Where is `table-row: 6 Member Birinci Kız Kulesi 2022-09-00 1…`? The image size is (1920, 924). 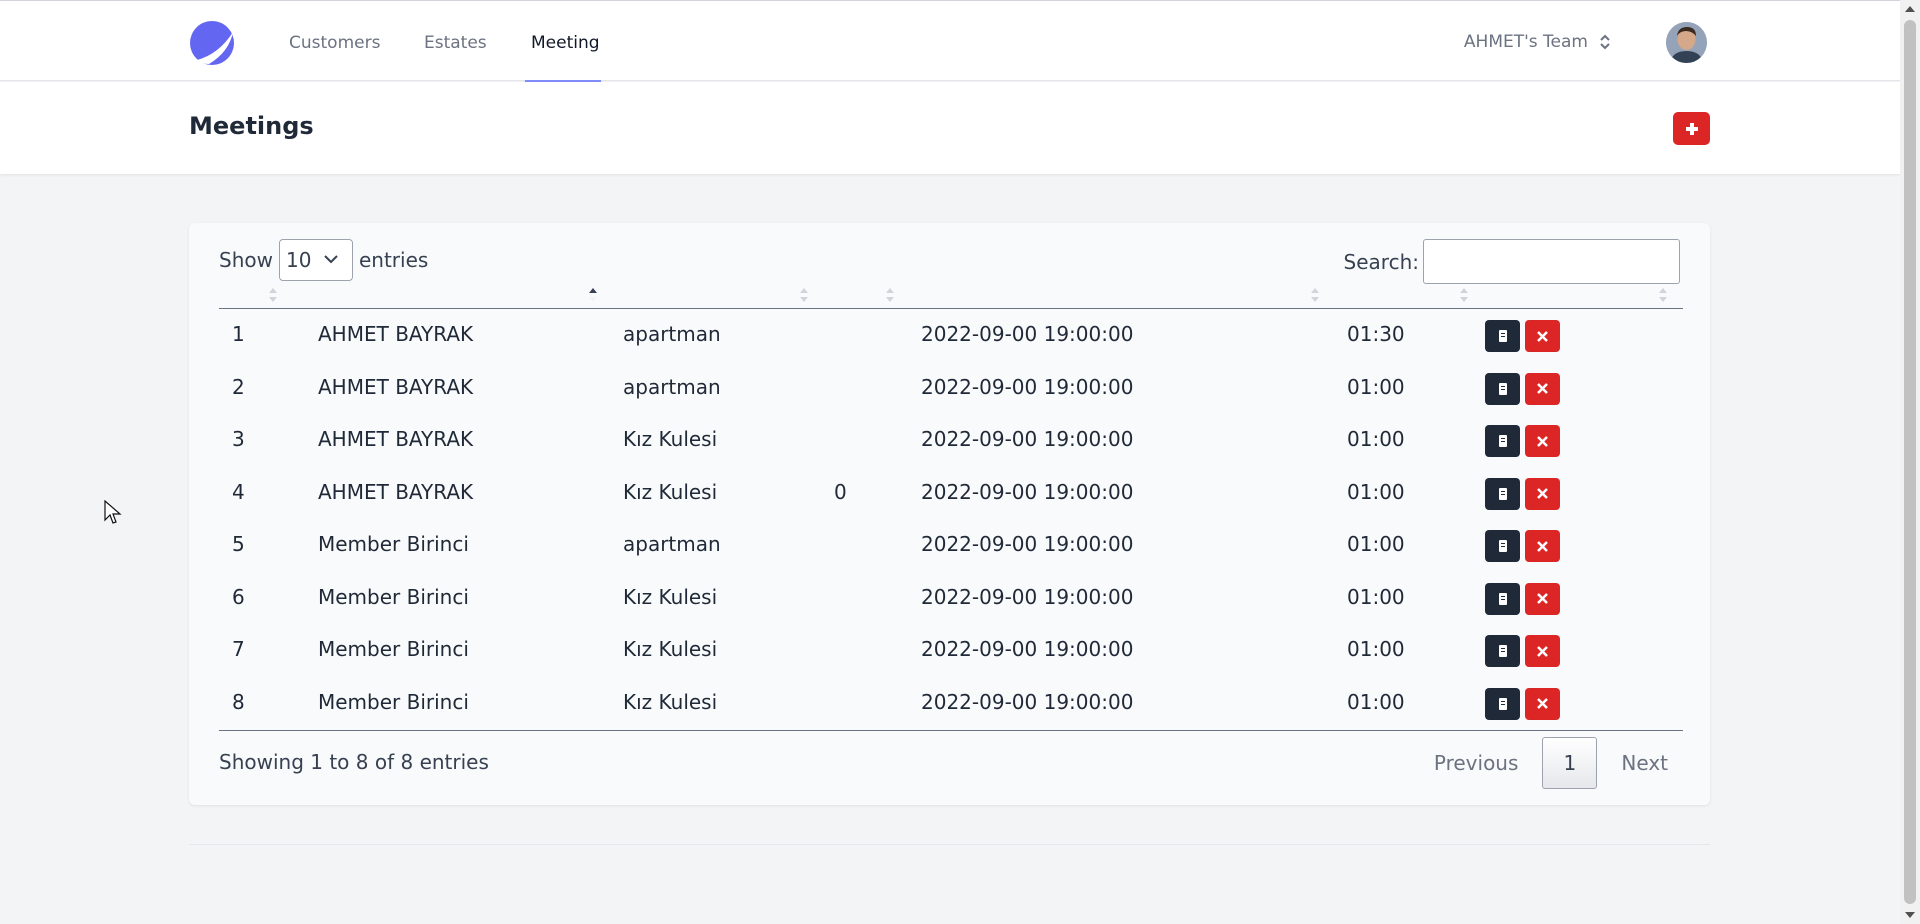
table-row: 6 Member Birinci Kız Kulesi 2022-09-00 1… is located at coordinates (951, 599).